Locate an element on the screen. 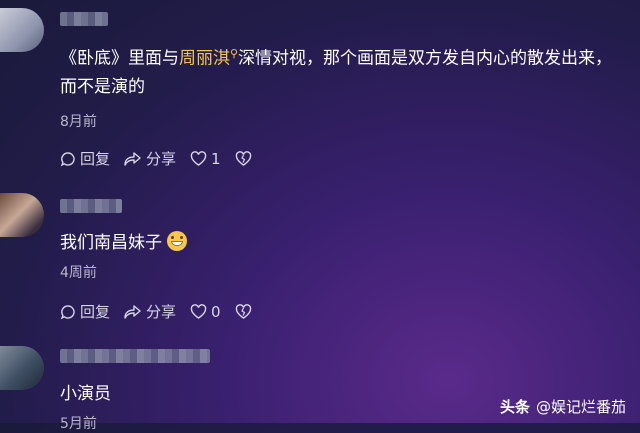  comment-time: 4周前 is located at coordinates (78, 273).